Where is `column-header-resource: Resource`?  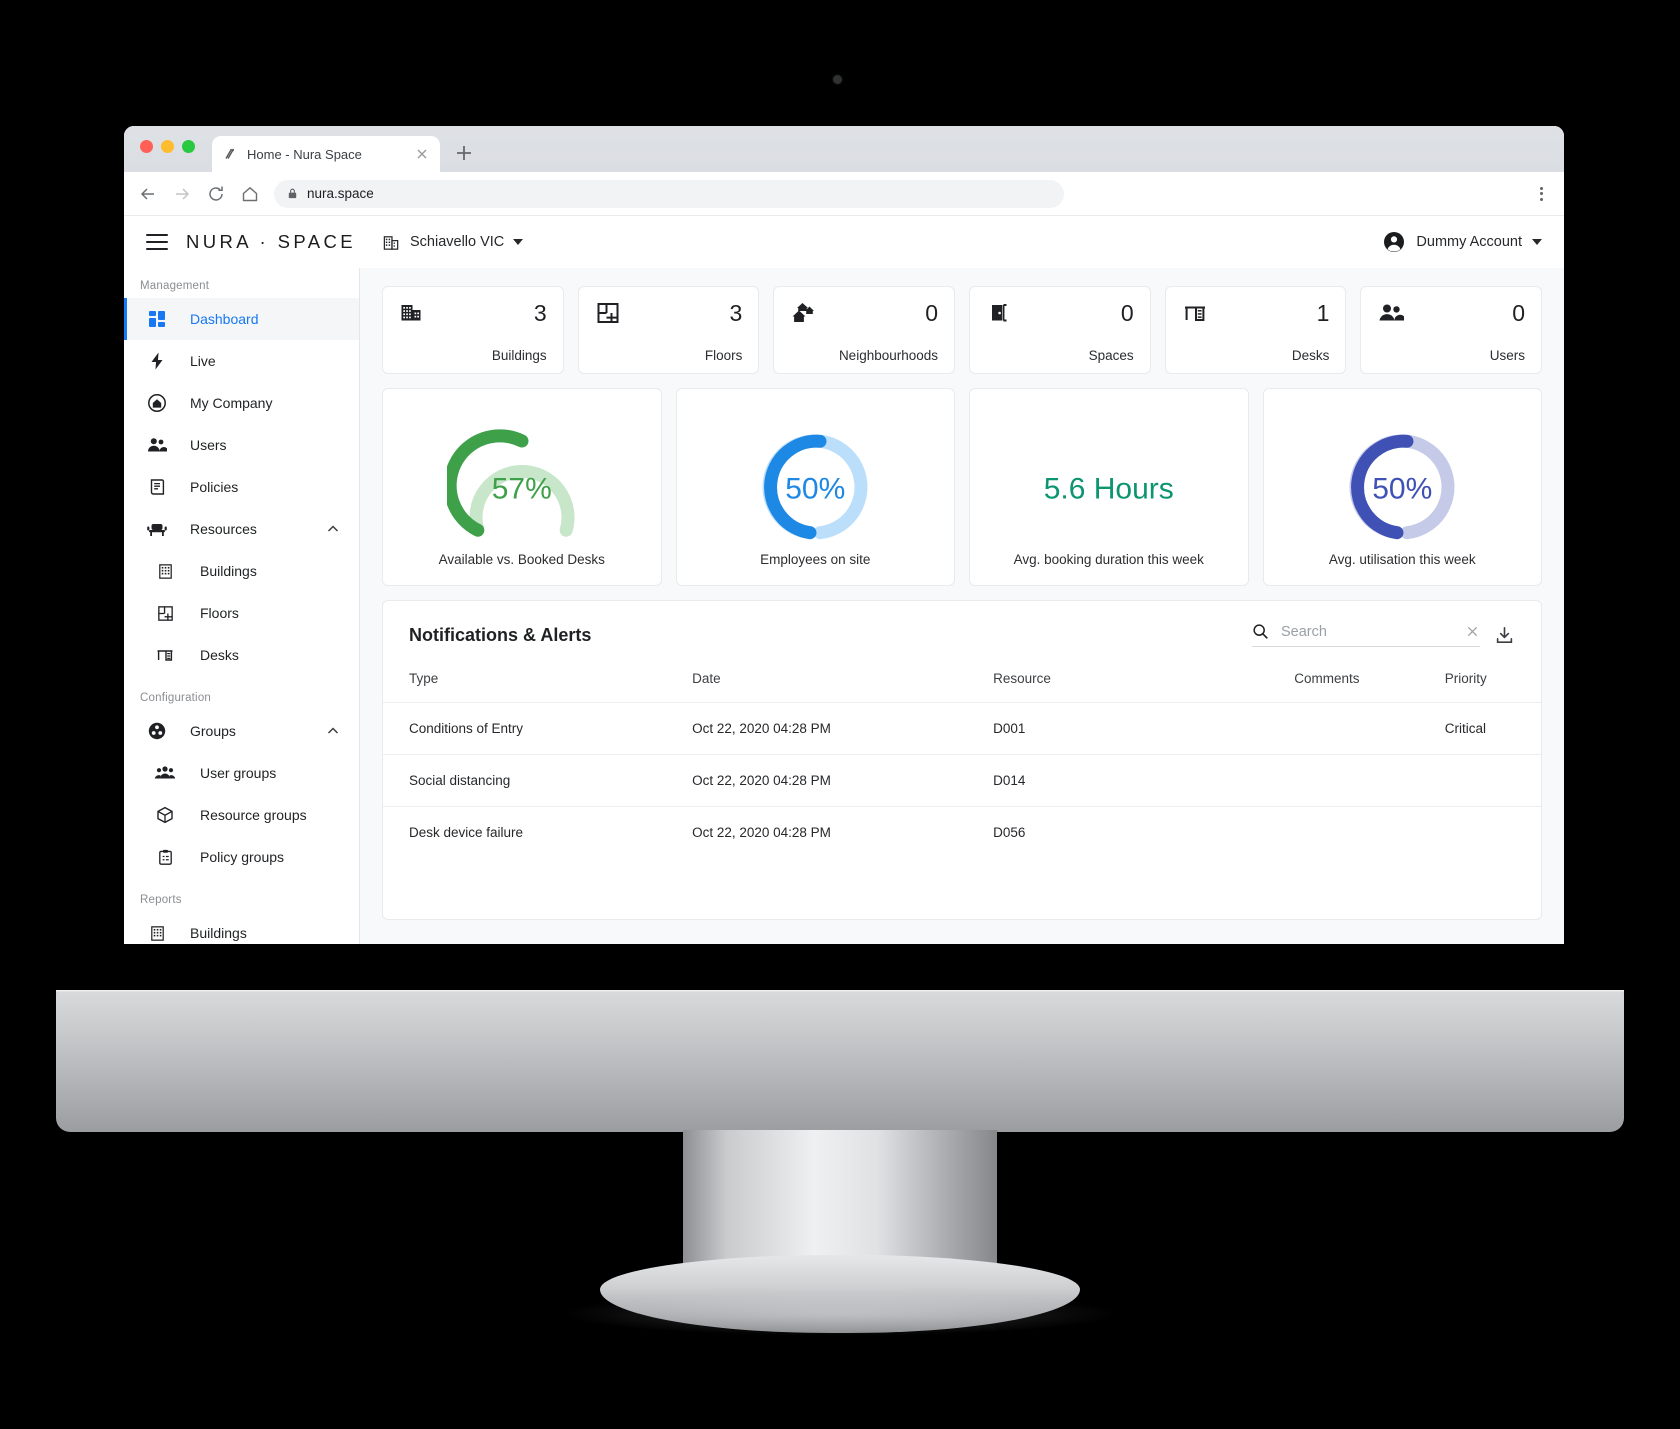 column-header-resource: Resource is located at coordinates (1135, 682).